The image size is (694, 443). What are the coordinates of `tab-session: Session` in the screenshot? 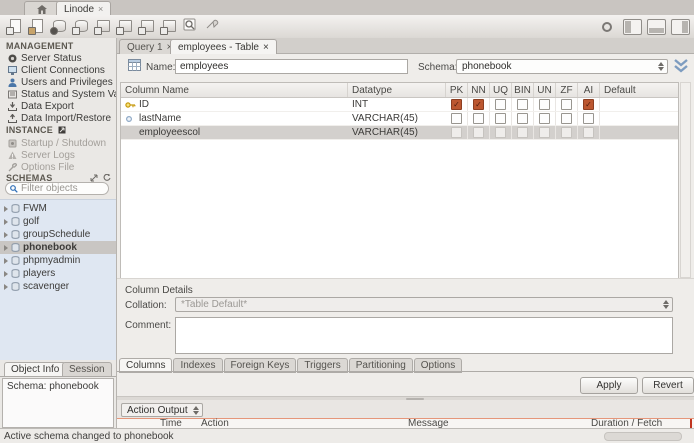 It's located at (87, 369).